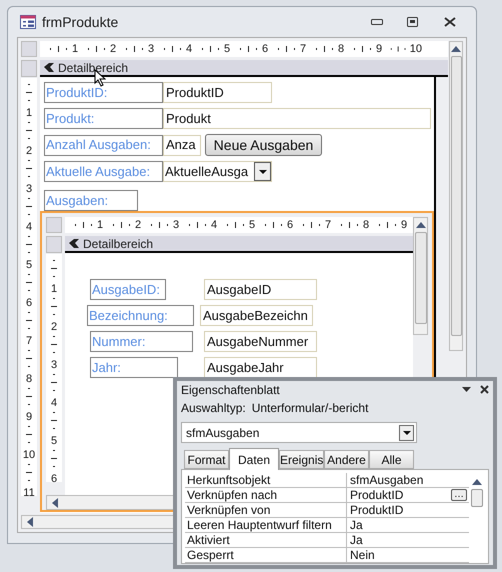  Describe the element at coordinates (266, 480) in the screenshot. I see `property-name: Herkunftsobjekt` at that location.